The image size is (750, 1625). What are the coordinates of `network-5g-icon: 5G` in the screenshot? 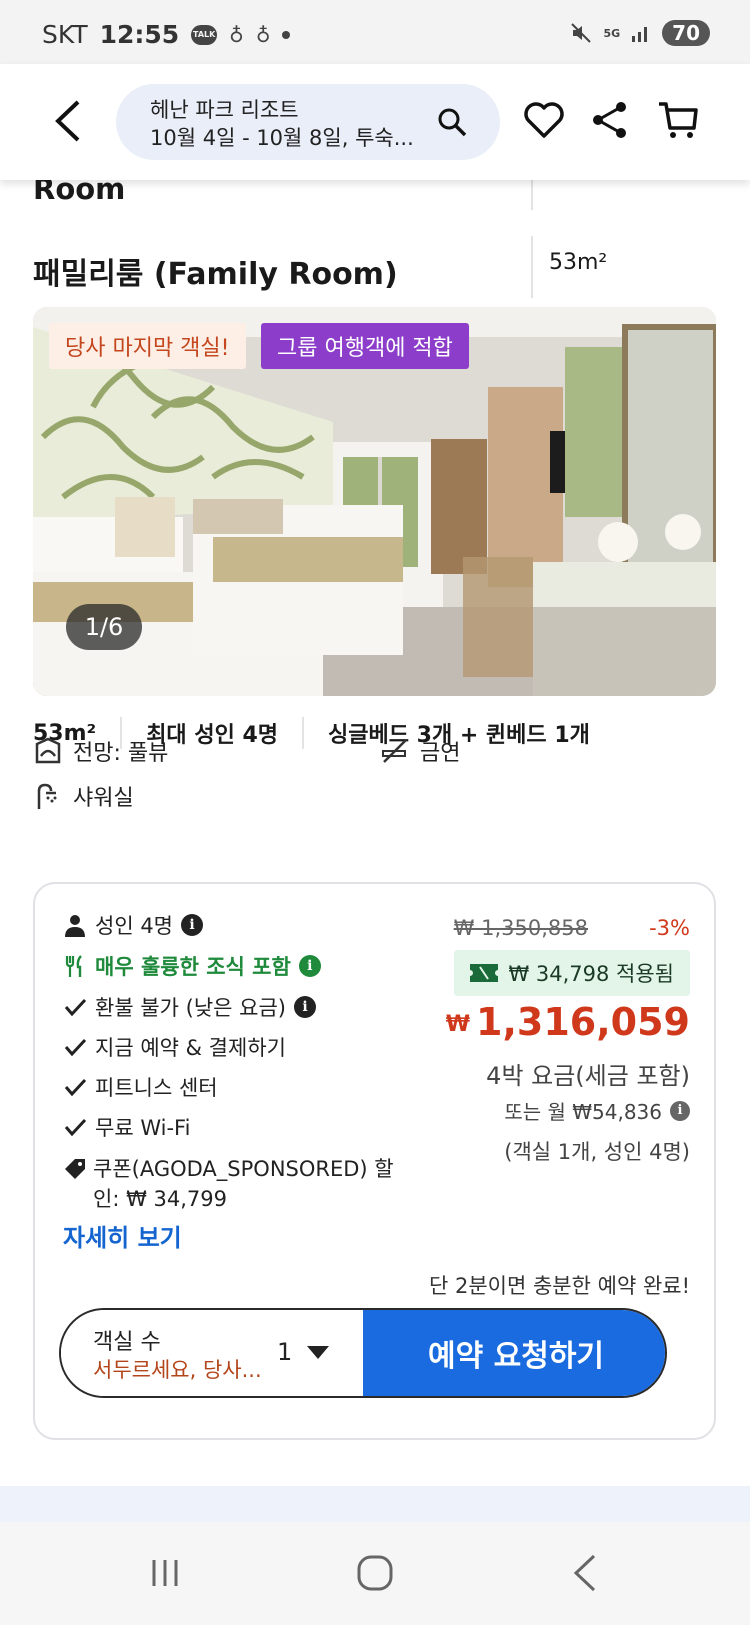 It's located at (612, 33).